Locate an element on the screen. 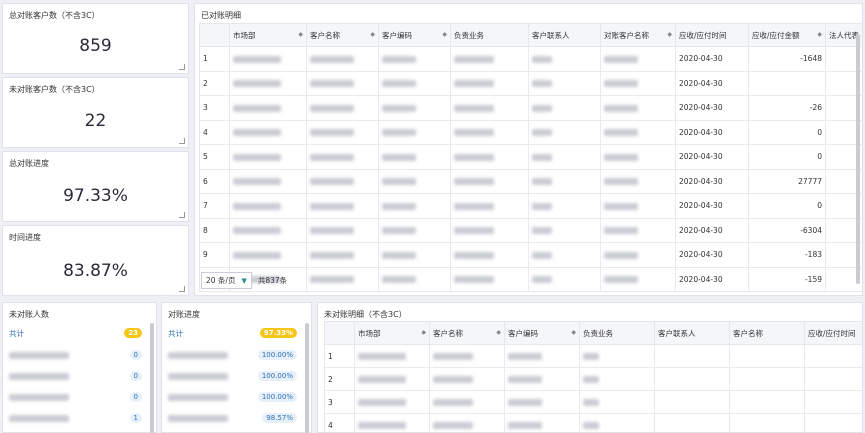 The image size is (865, 433). kpi-value: 97.33% is located at coordinates (95, 196).